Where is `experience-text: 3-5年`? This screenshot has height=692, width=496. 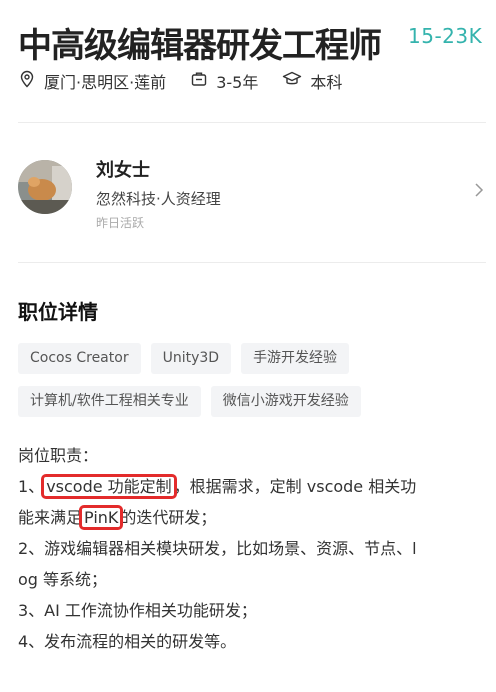
experience-text: 3-5年 is located at coordinates (237, 82).